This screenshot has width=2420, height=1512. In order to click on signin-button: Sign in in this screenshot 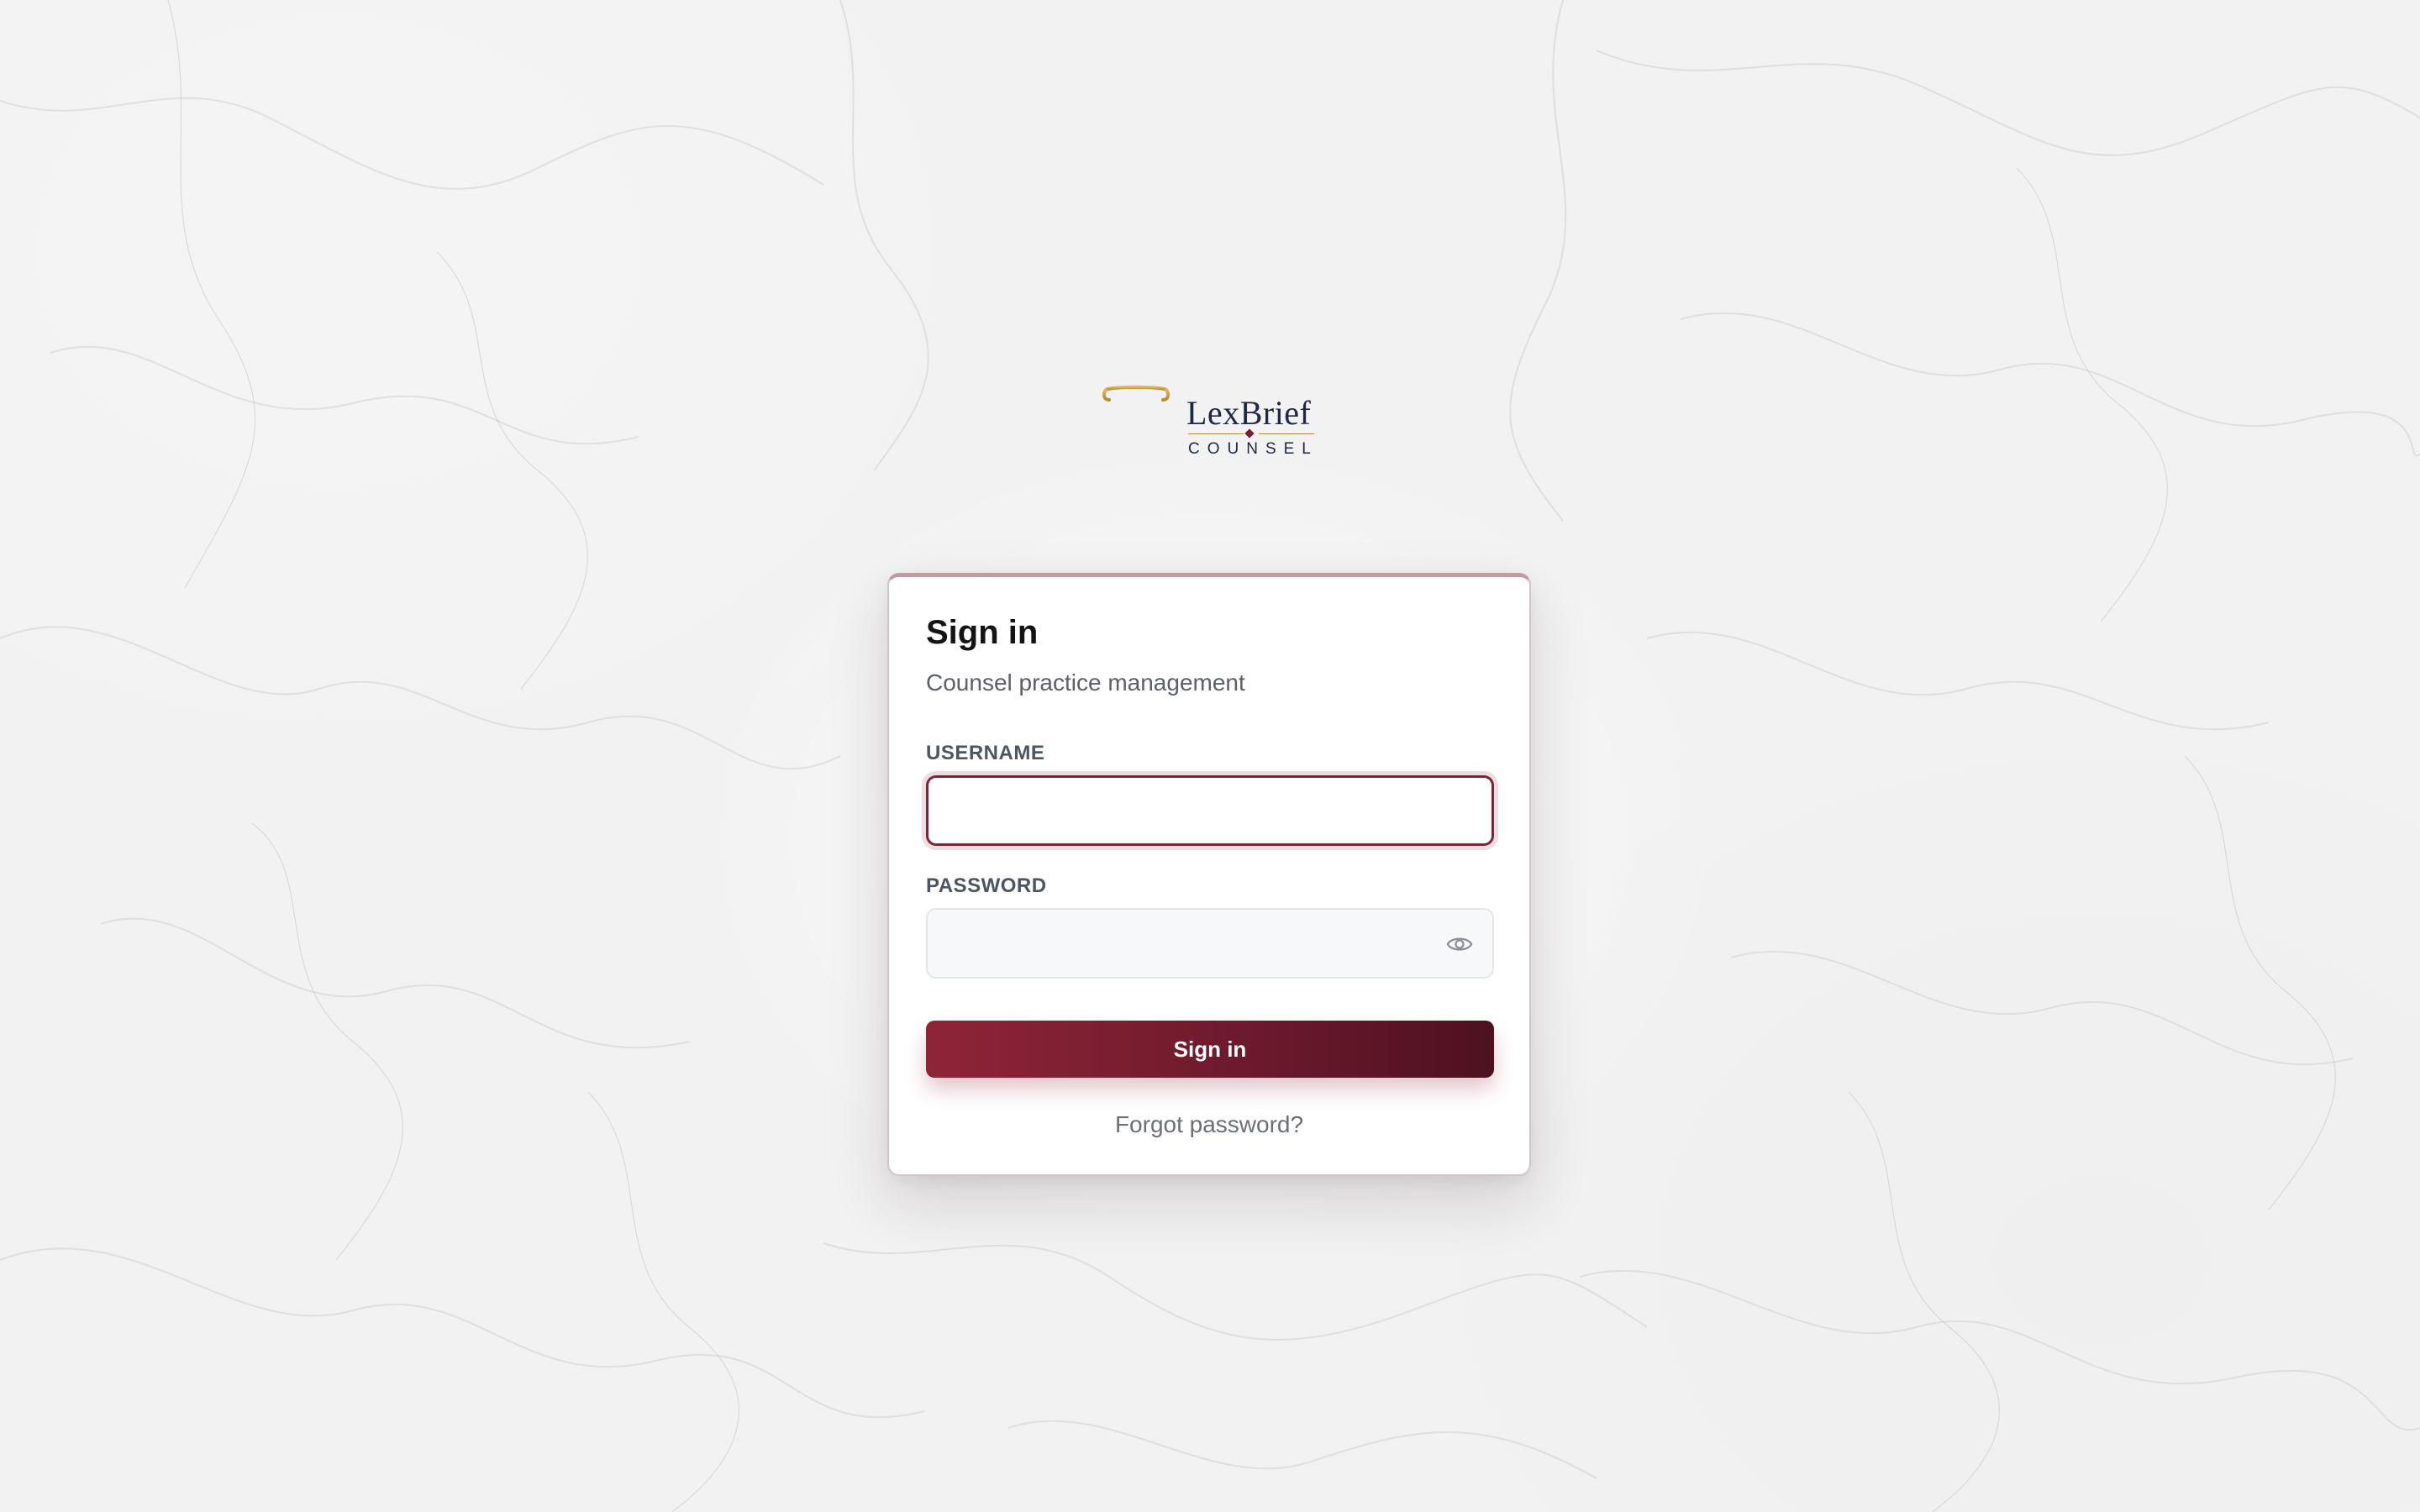, I will do `click(1210, 1049)`.